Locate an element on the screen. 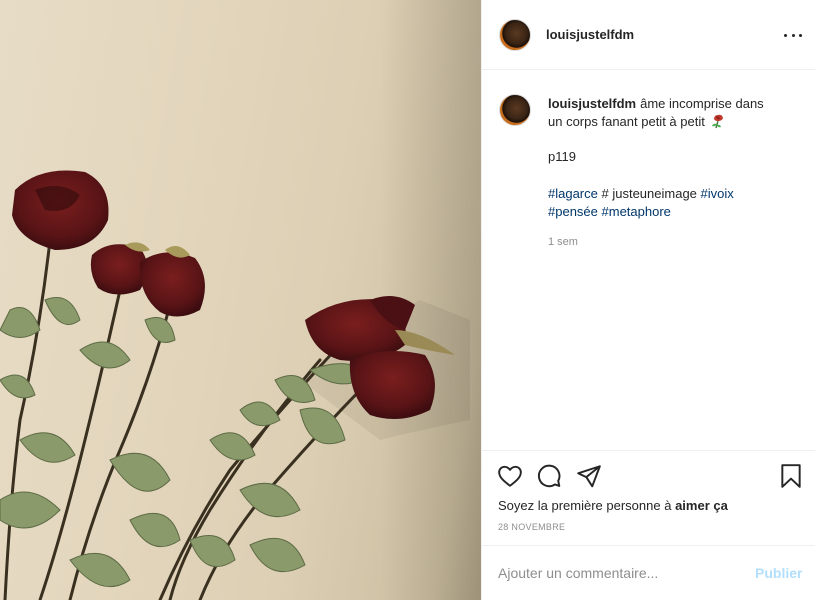 The height and width of the screenshot is (600, 815). hashtag-link: #lagarce is located at coordinates (573, 193).